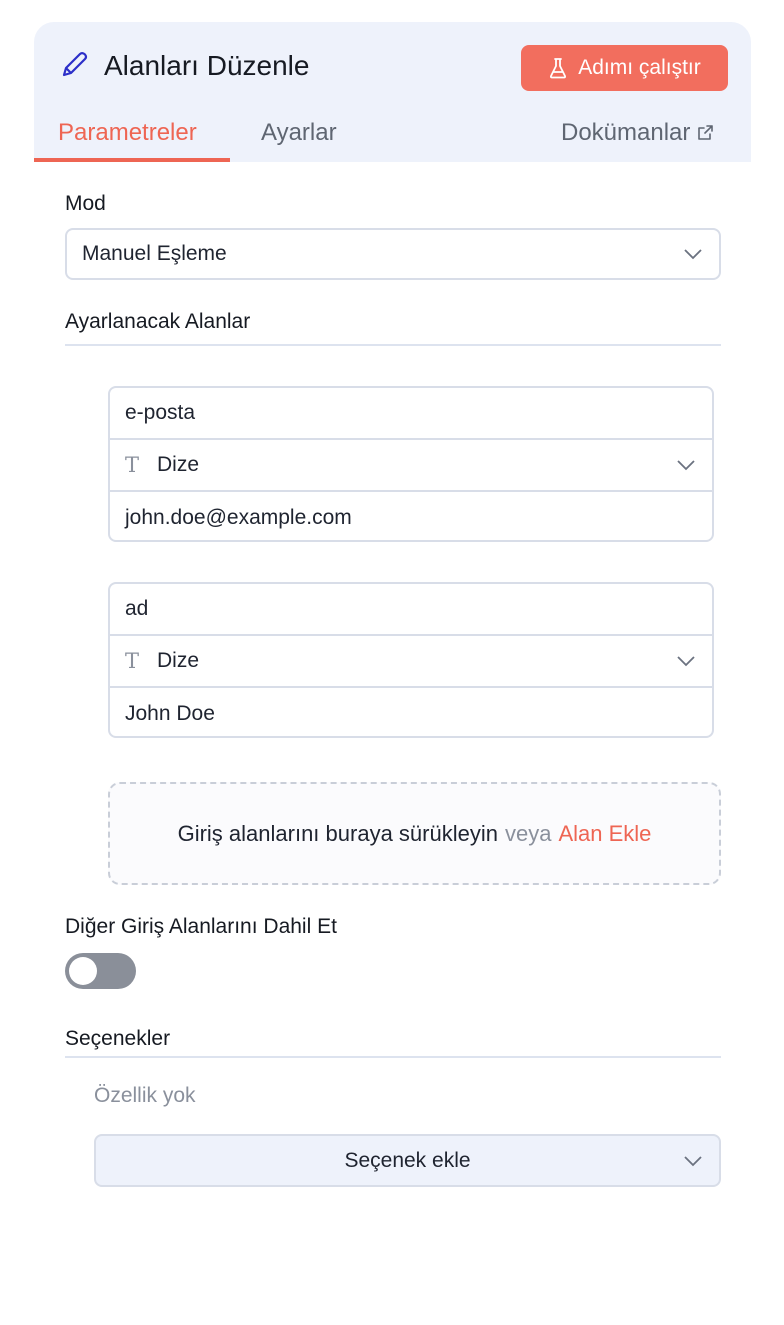 The image size is (784, 1325). I want to click on tab-settings: Ayarlar, so click(299, 133).